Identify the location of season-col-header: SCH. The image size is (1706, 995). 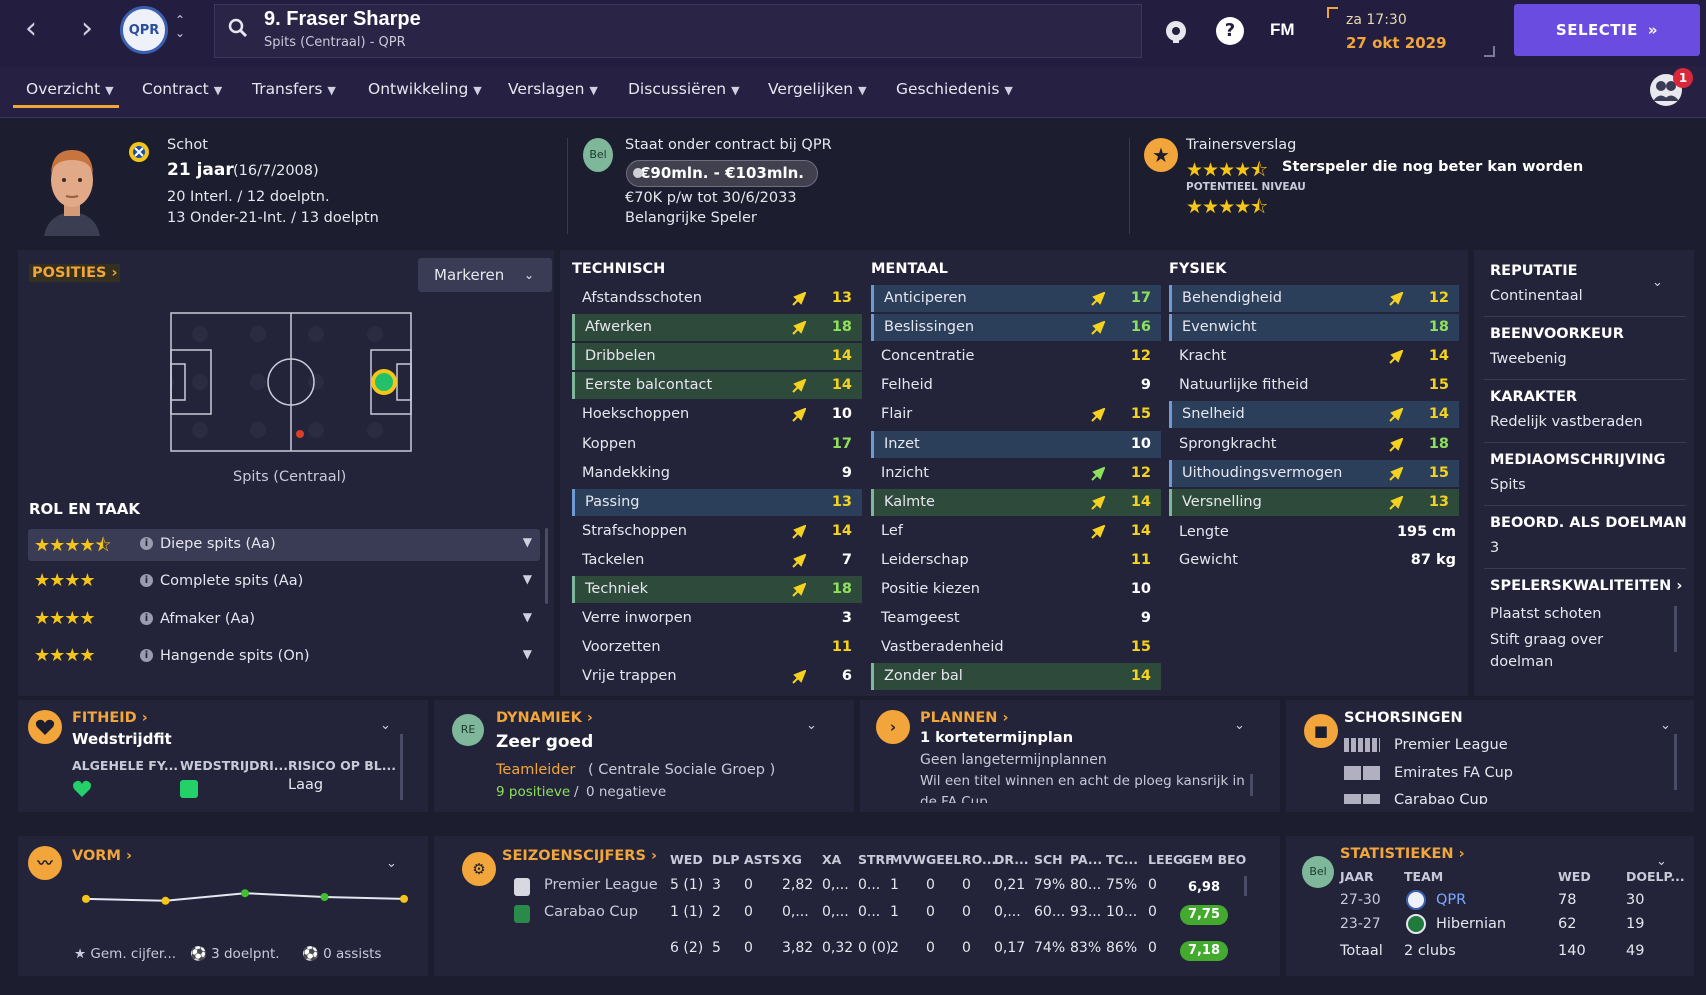
(1048, 859).